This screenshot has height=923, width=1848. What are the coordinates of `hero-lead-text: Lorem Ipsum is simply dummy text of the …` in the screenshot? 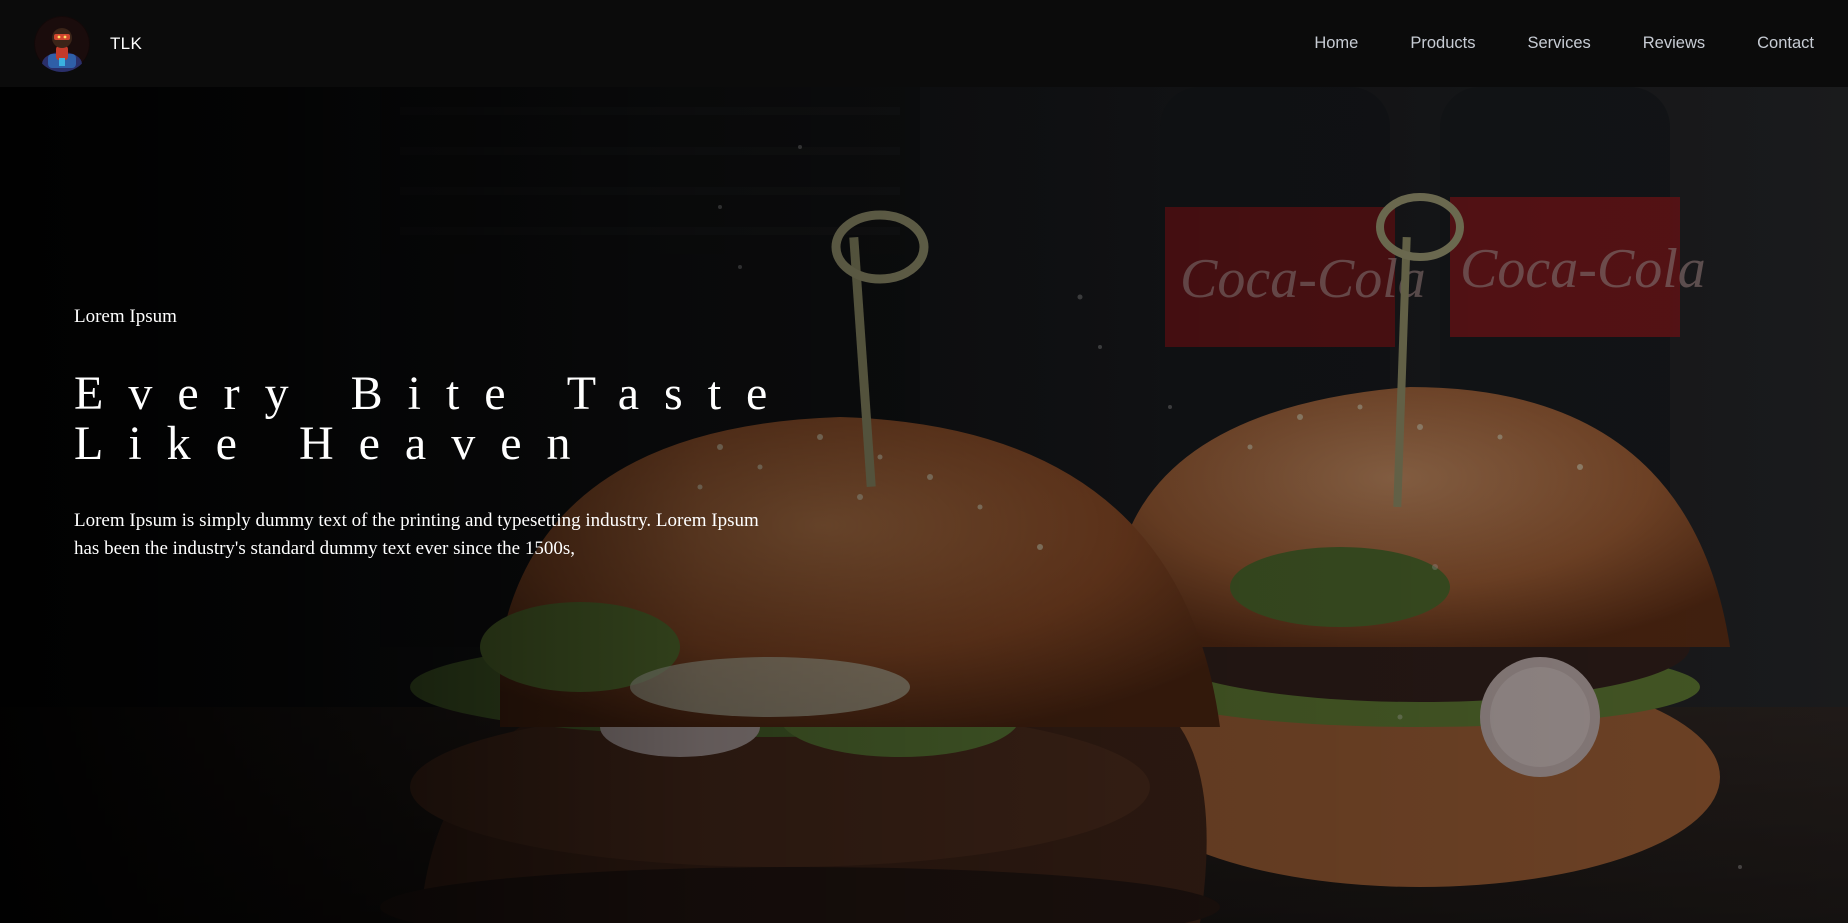 It's located at (416, 534).